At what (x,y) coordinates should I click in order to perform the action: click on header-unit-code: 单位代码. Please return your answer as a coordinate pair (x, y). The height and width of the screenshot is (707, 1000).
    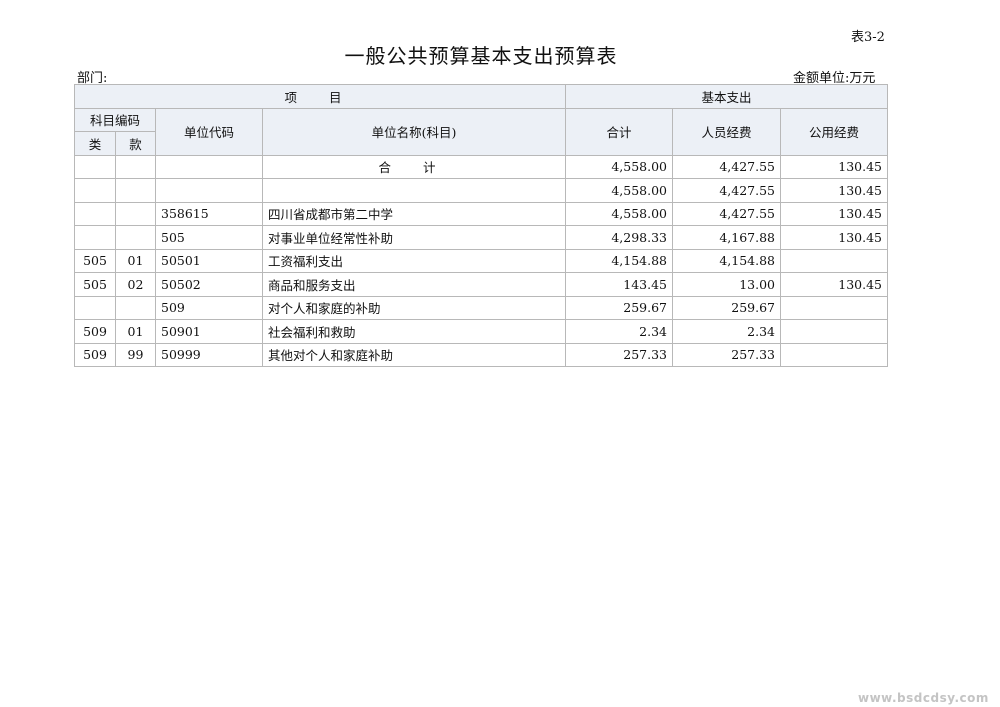
    Looking at the image, I should click on (209, 131).